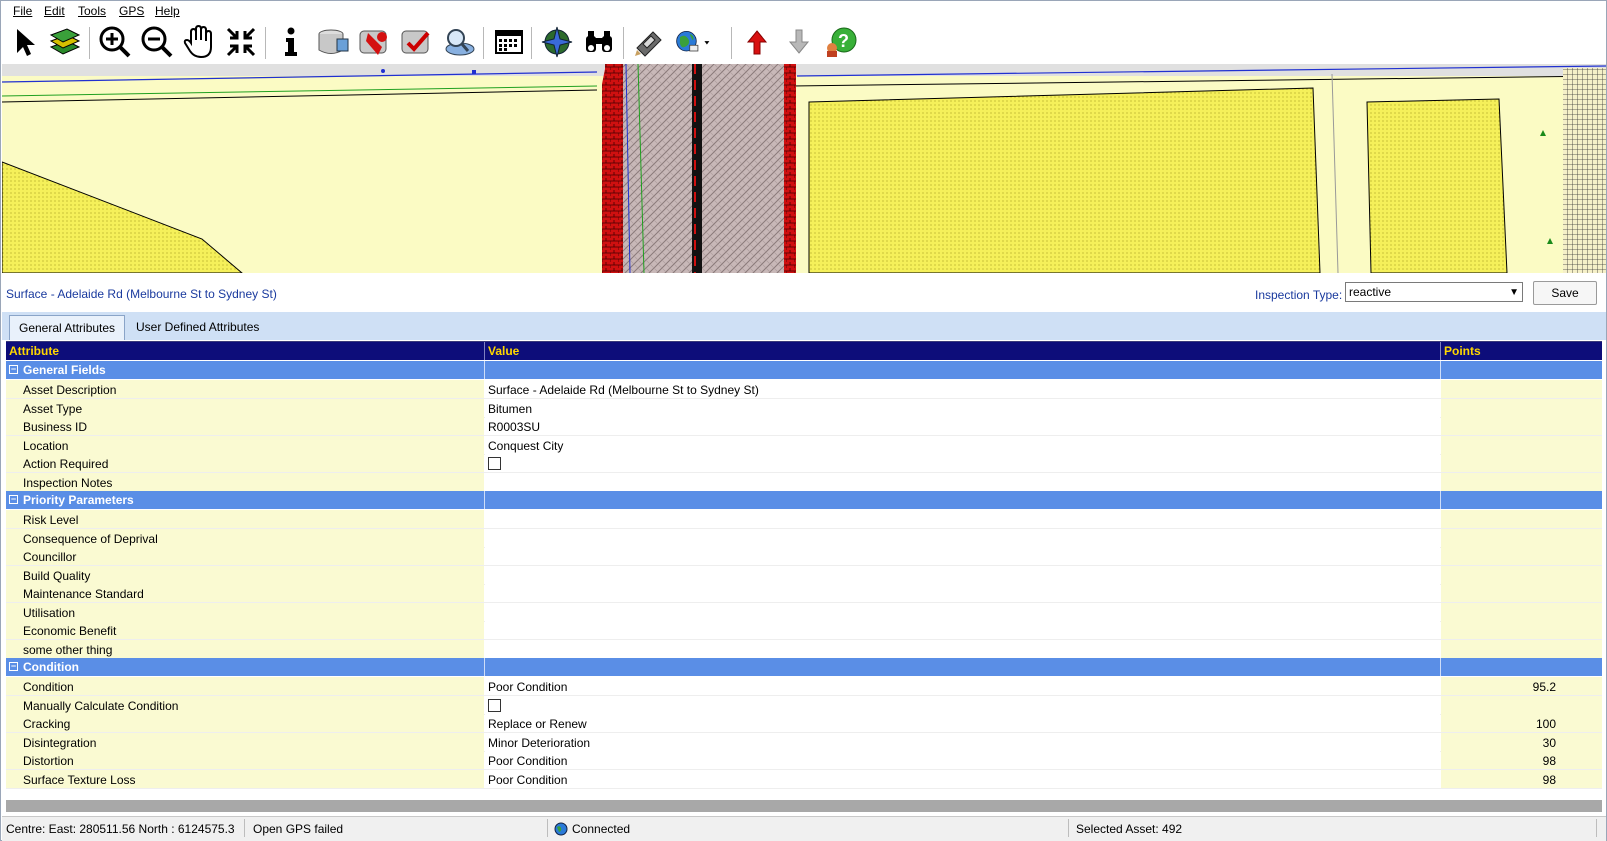 The width and height of the screenshot is (1607, 841). What do you see at coordinates (841, 42) in the screenshot?
I see `help-icon: ?` at bounding box center [841, 42].